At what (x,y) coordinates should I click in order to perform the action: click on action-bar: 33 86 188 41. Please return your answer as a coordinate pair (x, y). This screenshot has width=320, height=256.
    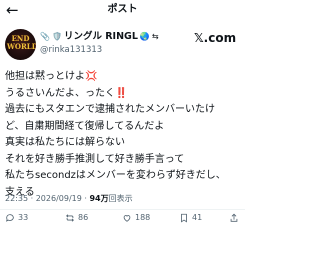
    Looking at the image, I should click on (122, 216).